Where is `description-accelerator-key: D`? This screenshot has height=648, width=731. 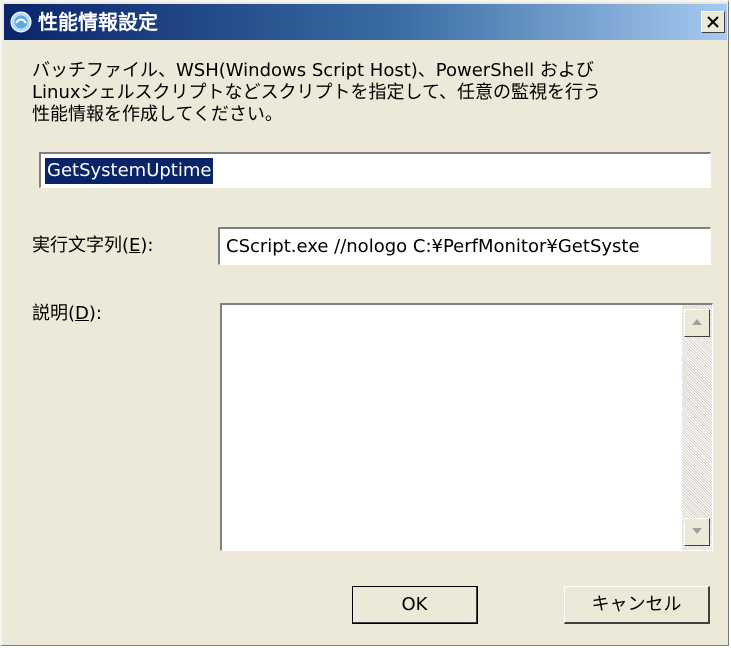
description-accelerator-key: D is located at coordinates (82, 313).